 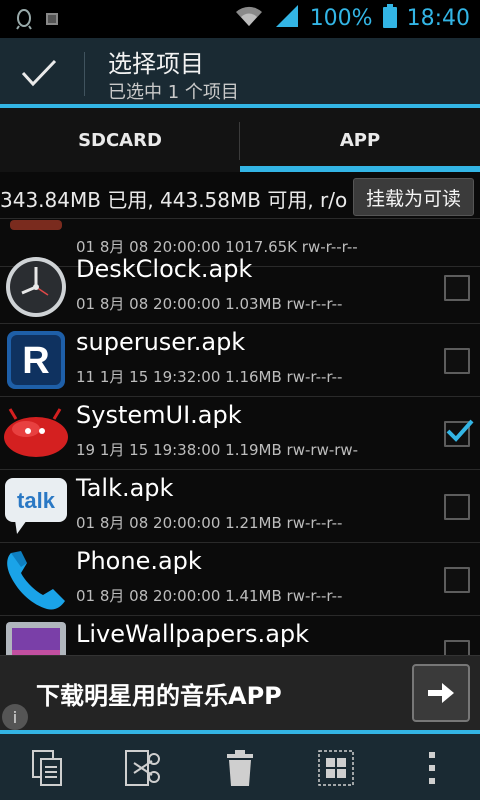 What do you see at coordinates (209, 523) in the screenshot?
I see `file-meta: 01 8月 08 20:00:00 1.21MB rw-r--r--` at bounding box center [209, 523].